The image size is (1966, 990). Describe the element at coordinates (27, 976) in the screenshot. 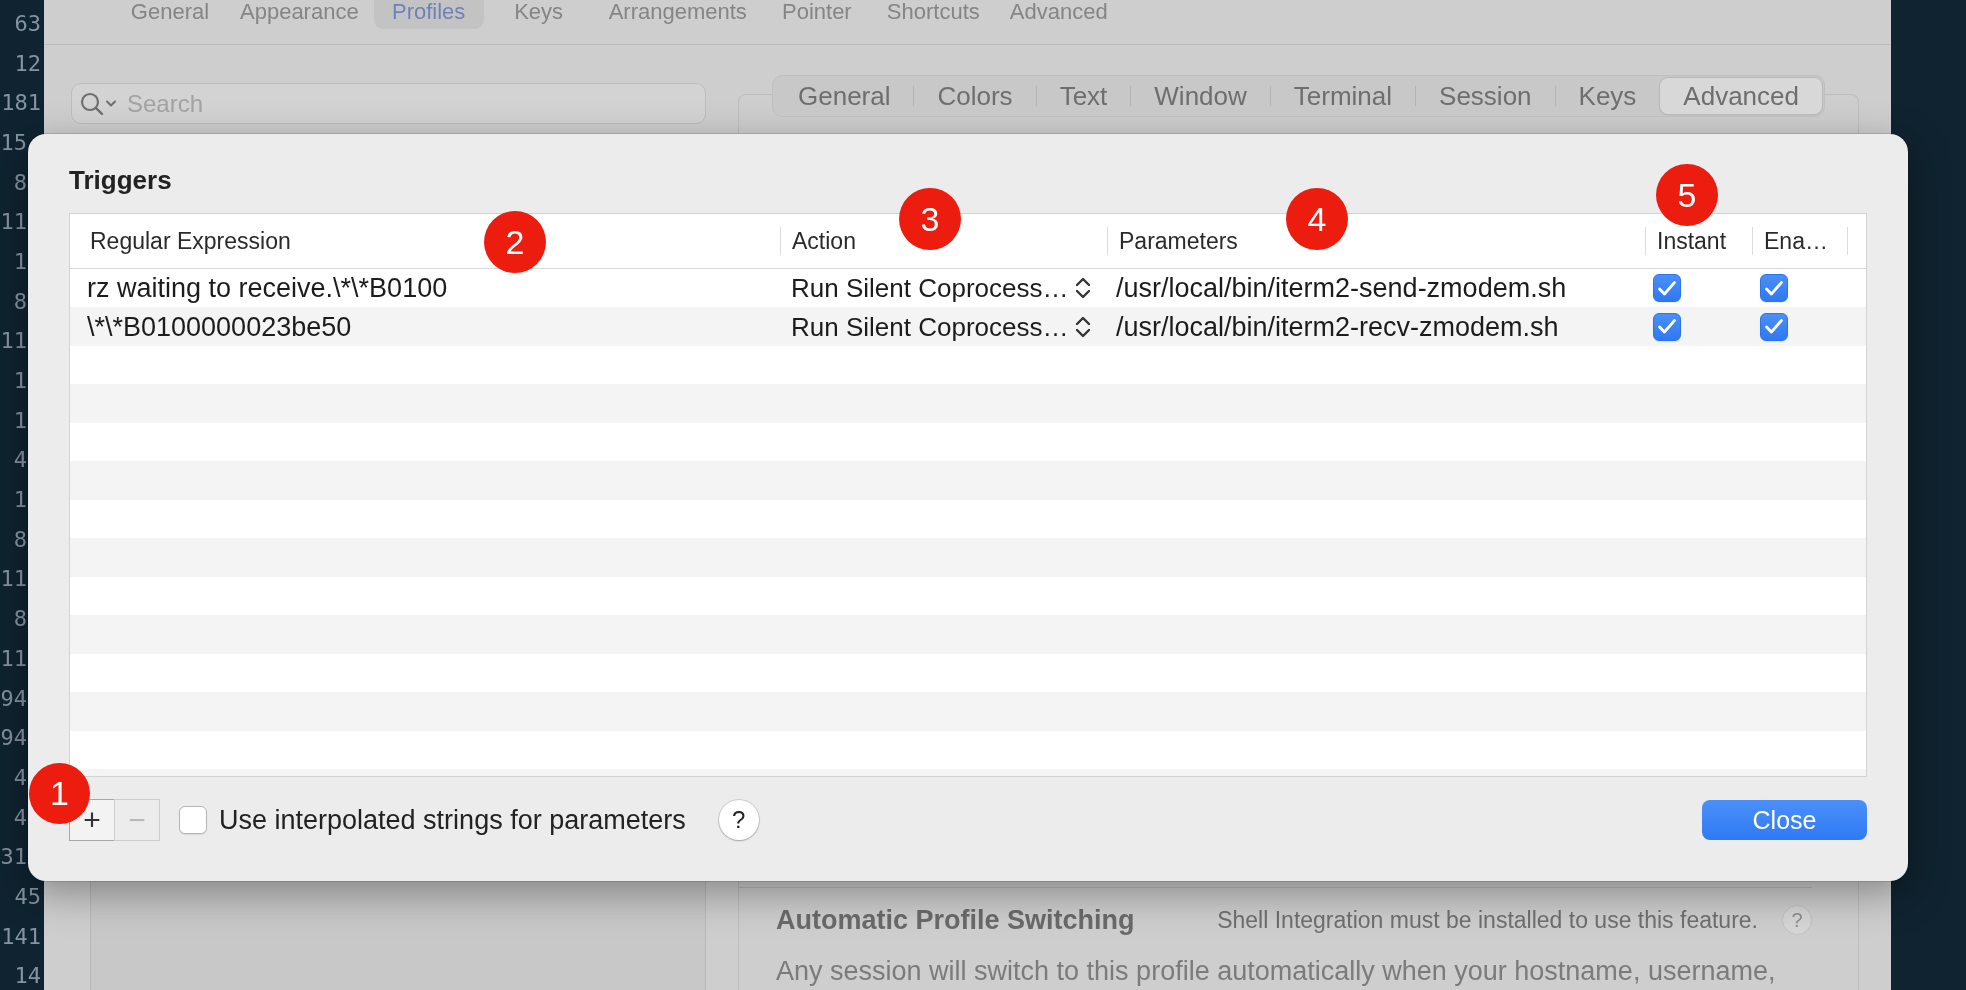

I see `terminal-line: 14` at that location.